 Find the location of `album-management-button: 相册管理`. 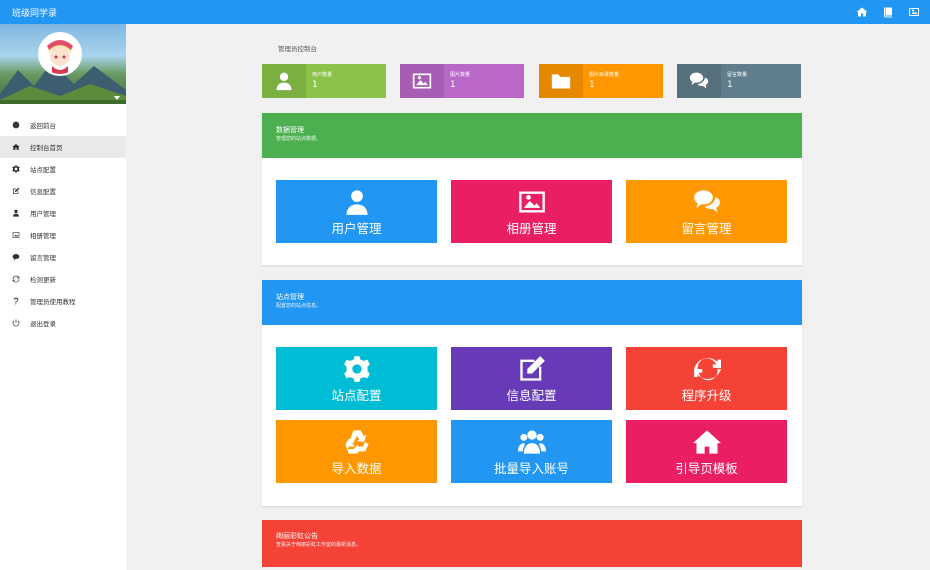

album-management-button: 相册管理 is located at coordinates (531, 211).